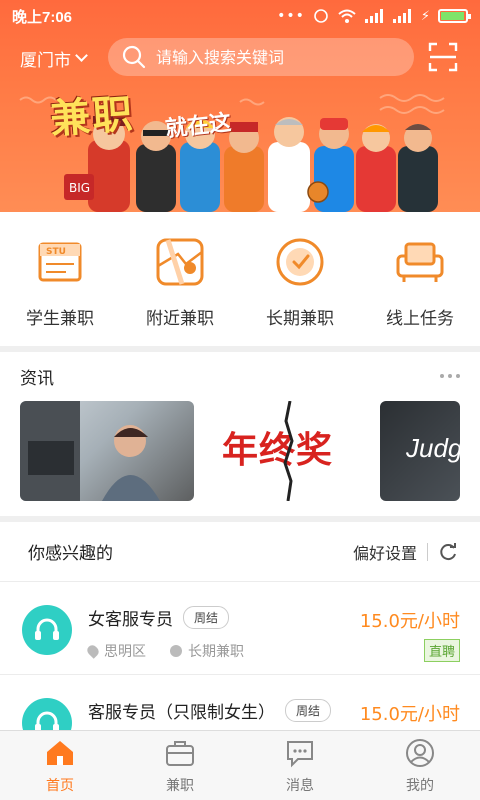  What do you see at coordinates (347, 16) in the screenshot?
I see `wifi-icon` at bounding box center [347, 16].